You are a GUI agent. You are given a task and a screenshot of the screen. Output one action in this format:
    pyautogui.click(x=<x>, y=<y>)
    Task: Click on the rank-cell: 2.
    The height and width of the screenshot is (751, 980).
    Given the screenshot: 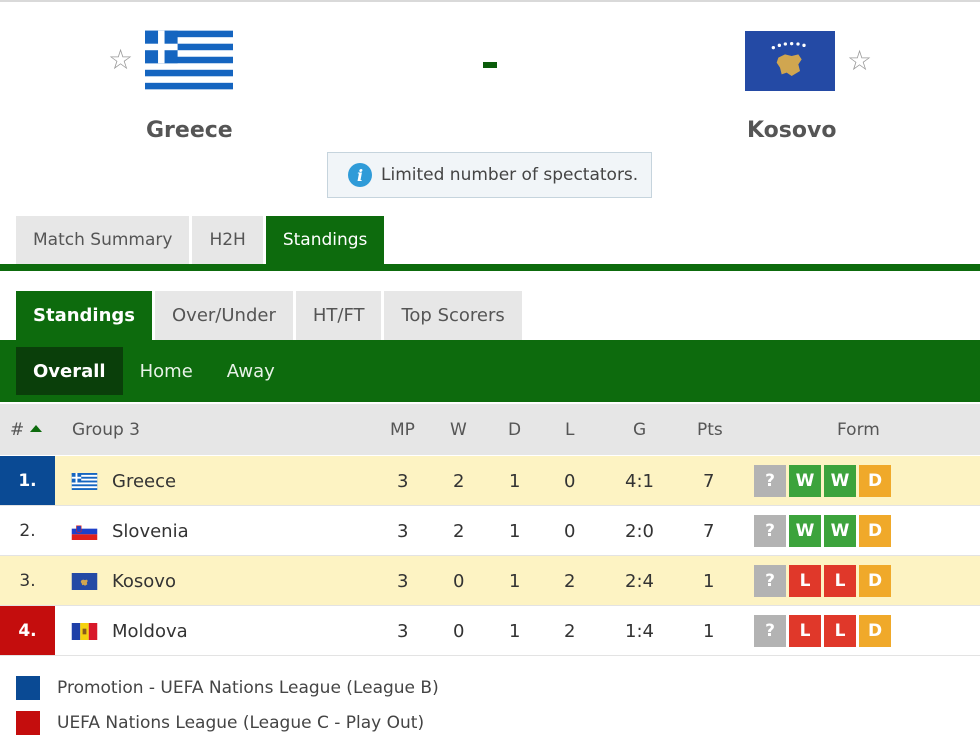 What is the action you would take?
    pyautogui.click(x=27, y=530)
    